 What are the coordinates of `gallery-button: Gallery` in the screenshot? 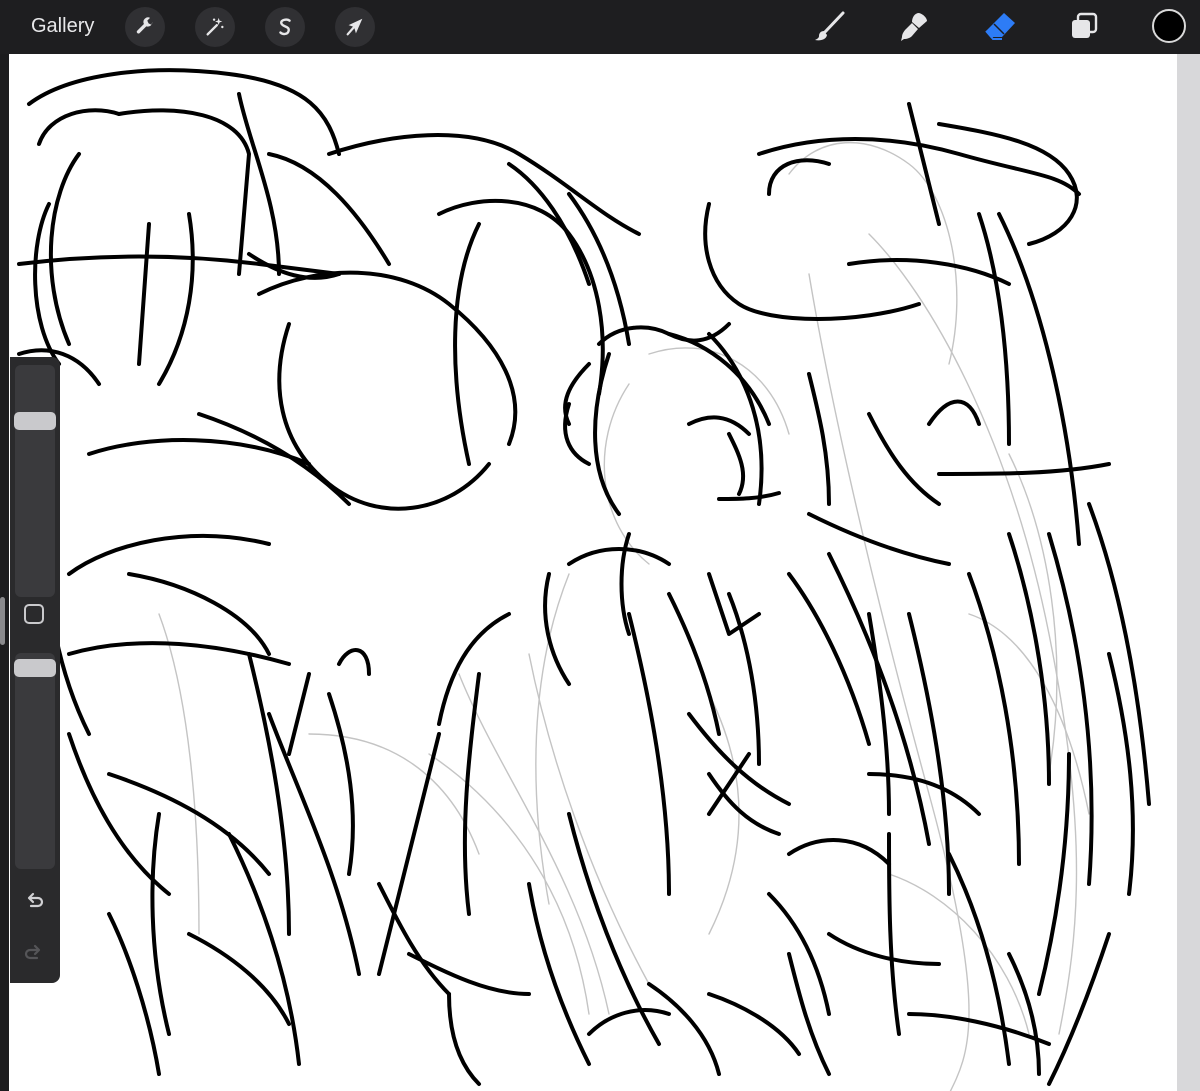 It's located at (62, 26).